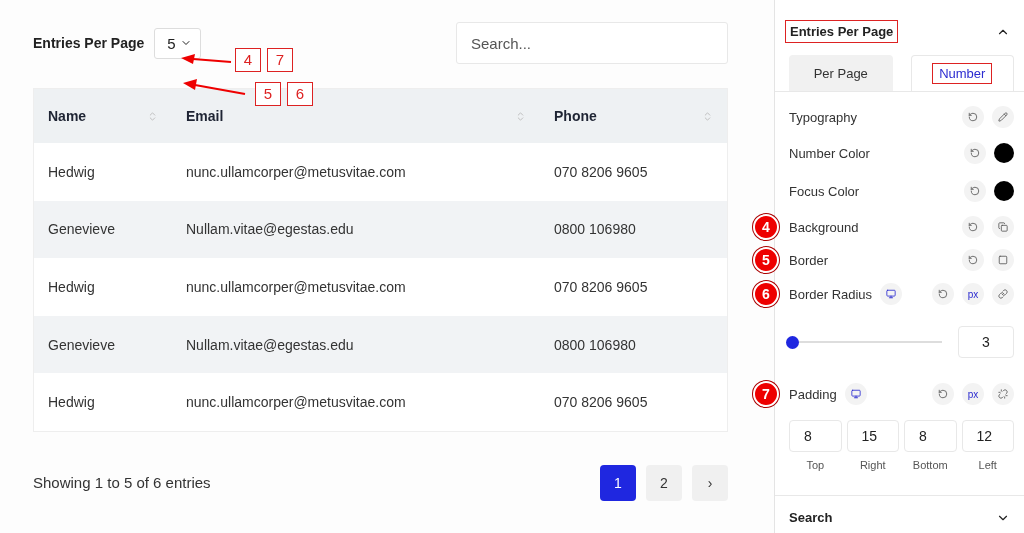 The height and width of the screenshot is (533, 1024). I want to click on control-label: Number Color, so click(829, 153).